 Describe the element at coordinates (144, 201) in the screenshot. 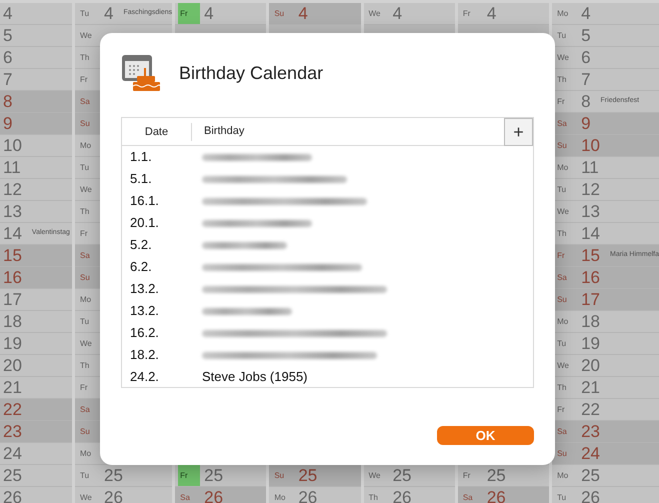

I see `date-cell-text: 16.1.` at that location.